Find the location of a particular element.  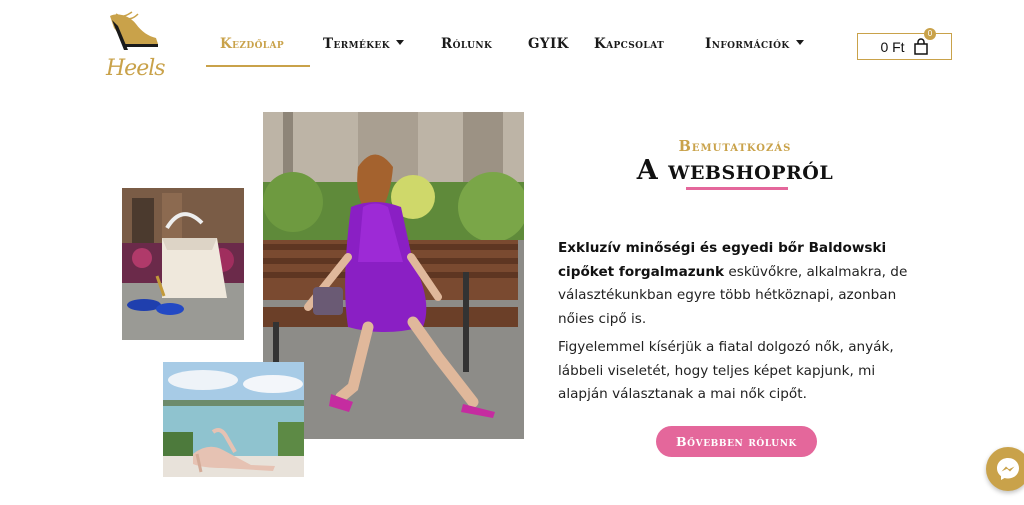

brand-logo: Heels is located at coordinates (136, 47).